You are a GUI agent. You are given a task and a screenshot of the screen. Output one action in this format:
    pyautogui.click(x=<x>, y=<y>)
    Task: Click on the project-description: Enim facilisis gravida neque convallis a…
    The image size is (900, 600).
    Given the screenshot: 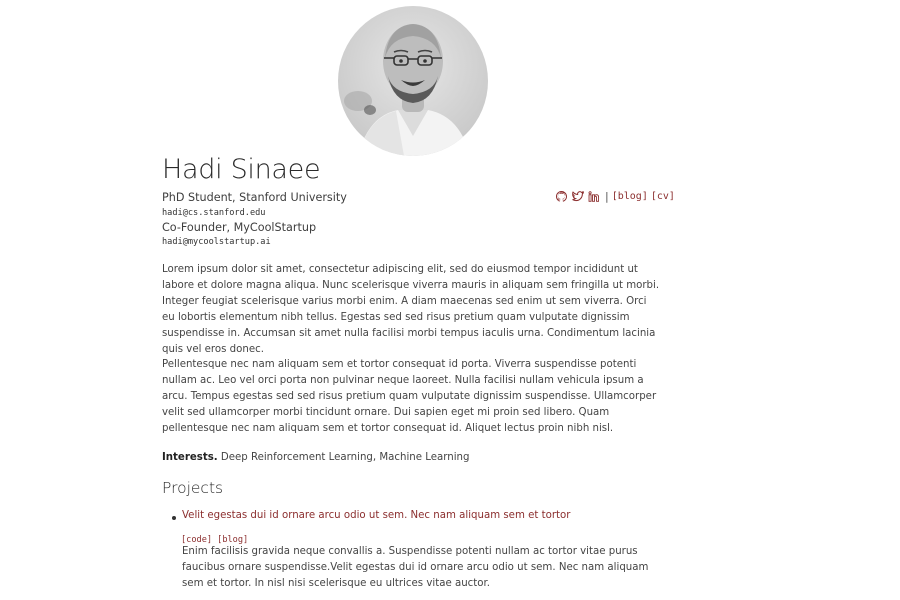 What is the action you would take?
    pyautogui.click(x=415, y=567)
    